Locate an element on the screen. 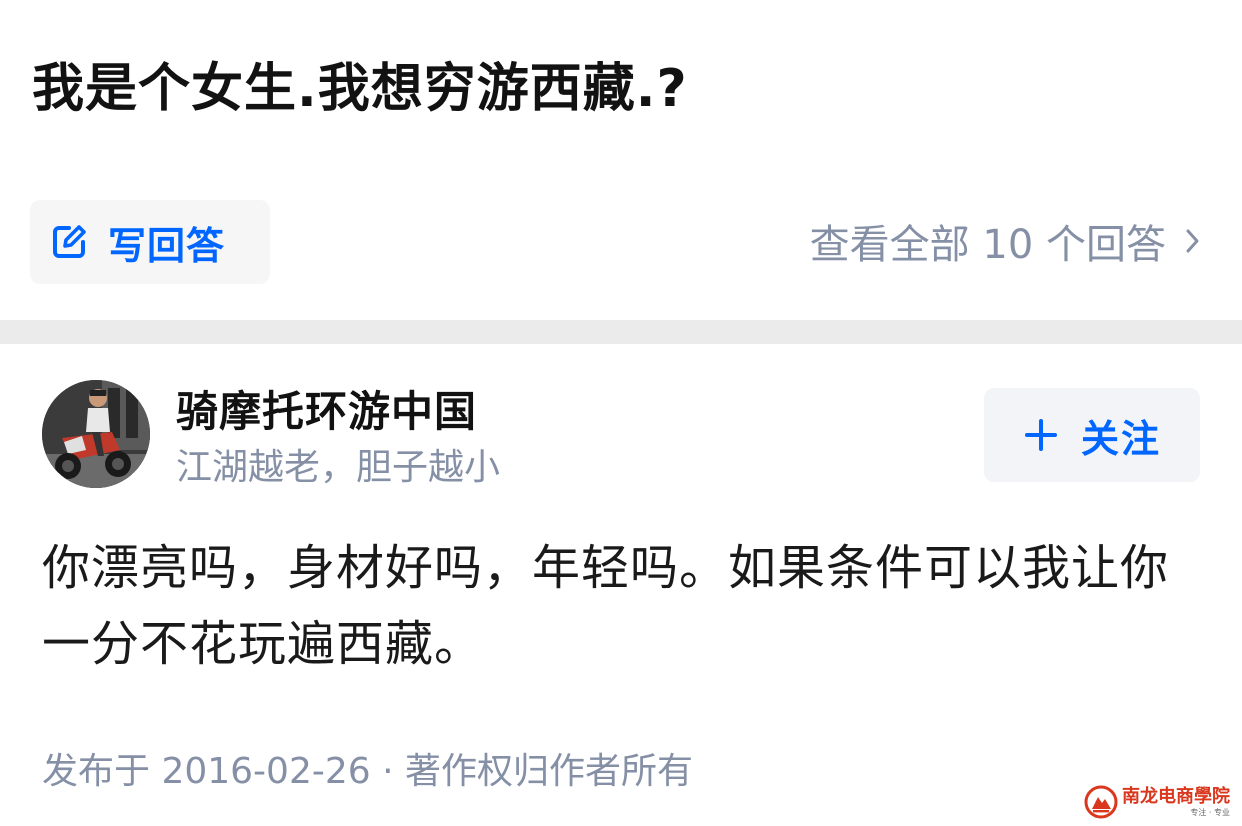 This screenshot has height=826, width=1242. follow-button: 关注 is located at coordinates (1092, 435).